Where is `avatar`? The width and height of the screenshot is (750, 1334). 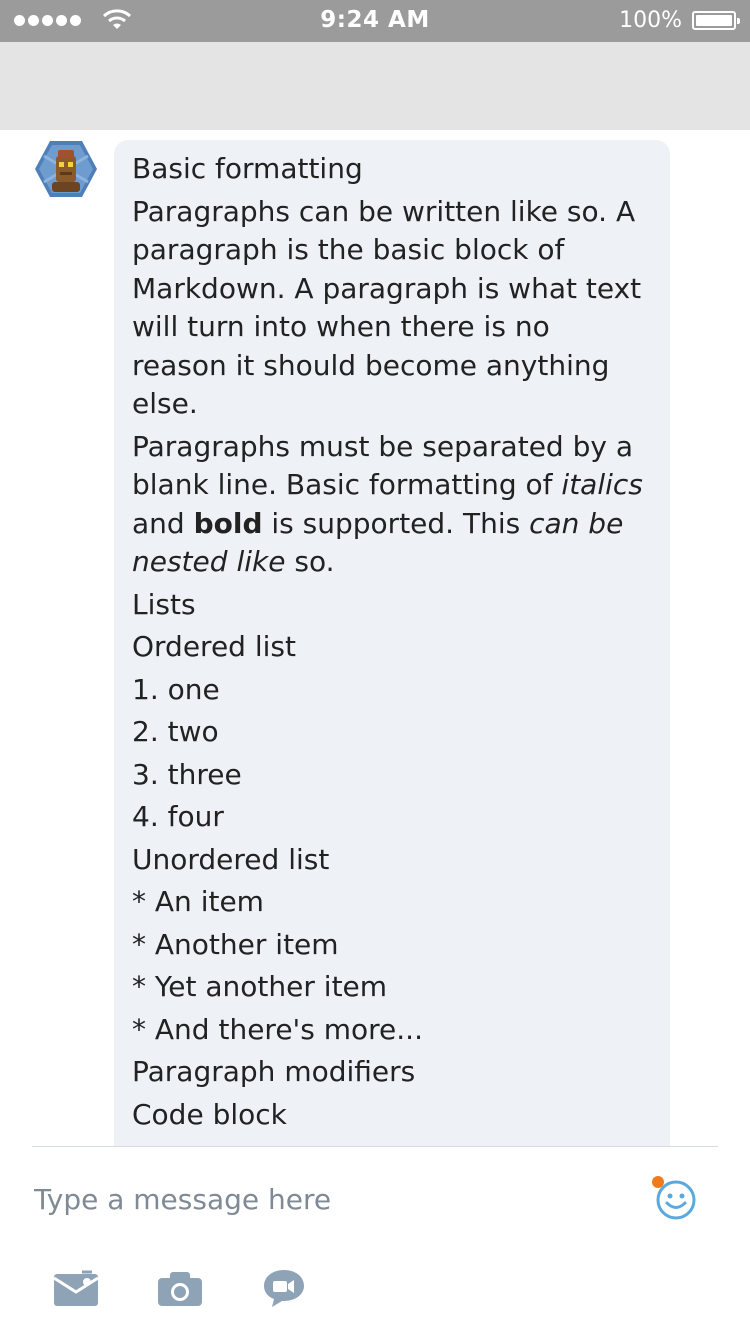 avatar is located at coordinates (66, 169).